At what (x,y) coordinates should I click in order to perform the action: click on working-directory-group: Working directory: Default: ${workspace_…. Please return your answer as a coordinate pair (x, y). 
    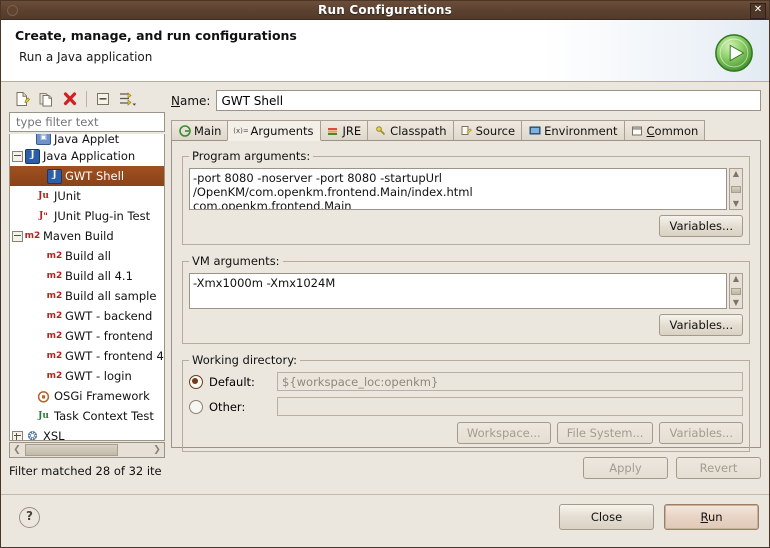
    Looking at the image, I should click on (466, 402).